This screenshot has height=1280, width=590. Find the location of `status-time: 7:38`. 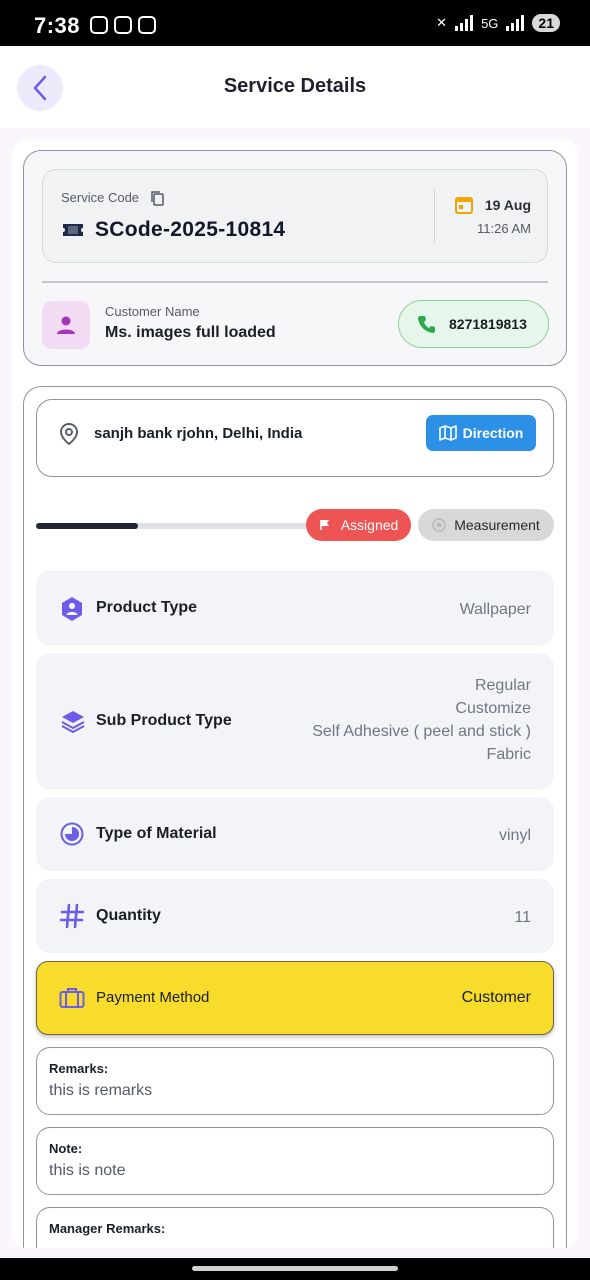

status-time: 7:38 is located at coordinates (57, 25).